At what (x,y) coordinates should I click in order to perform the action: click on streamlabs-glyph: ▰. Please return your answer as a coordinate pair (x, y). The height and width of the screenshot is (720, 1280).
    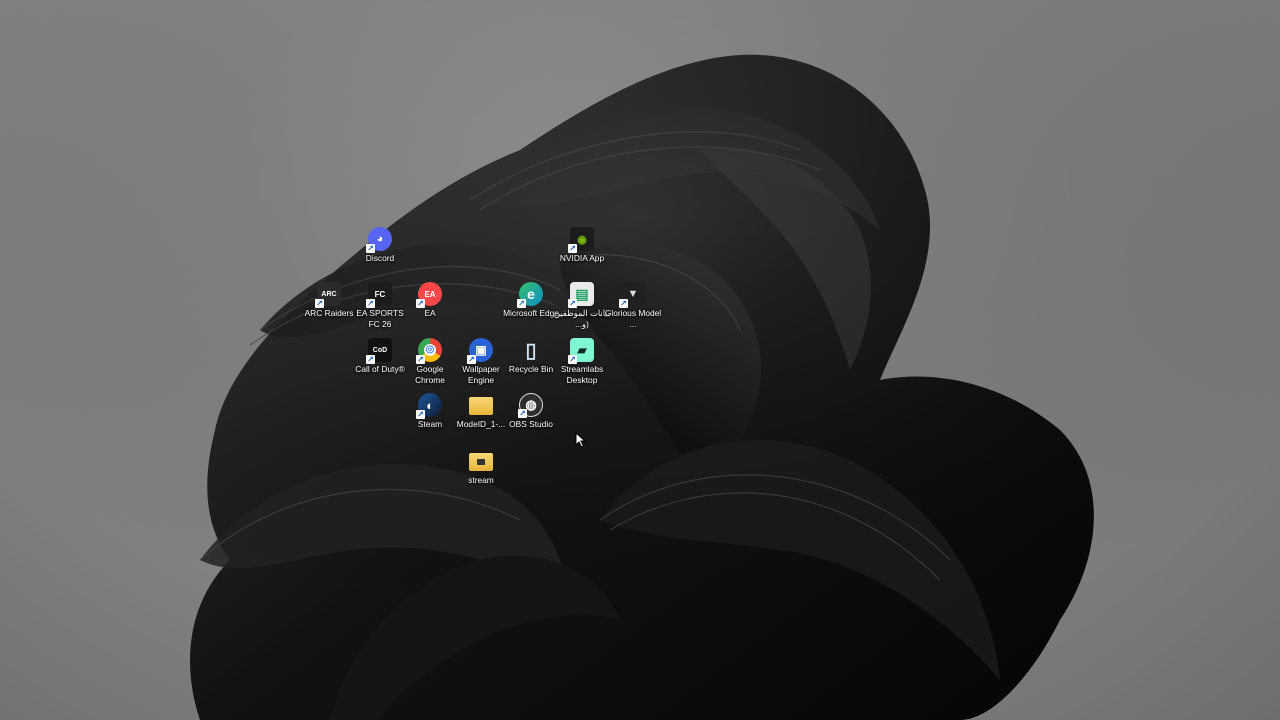
    Looking at the image, I should click on (582, 350).